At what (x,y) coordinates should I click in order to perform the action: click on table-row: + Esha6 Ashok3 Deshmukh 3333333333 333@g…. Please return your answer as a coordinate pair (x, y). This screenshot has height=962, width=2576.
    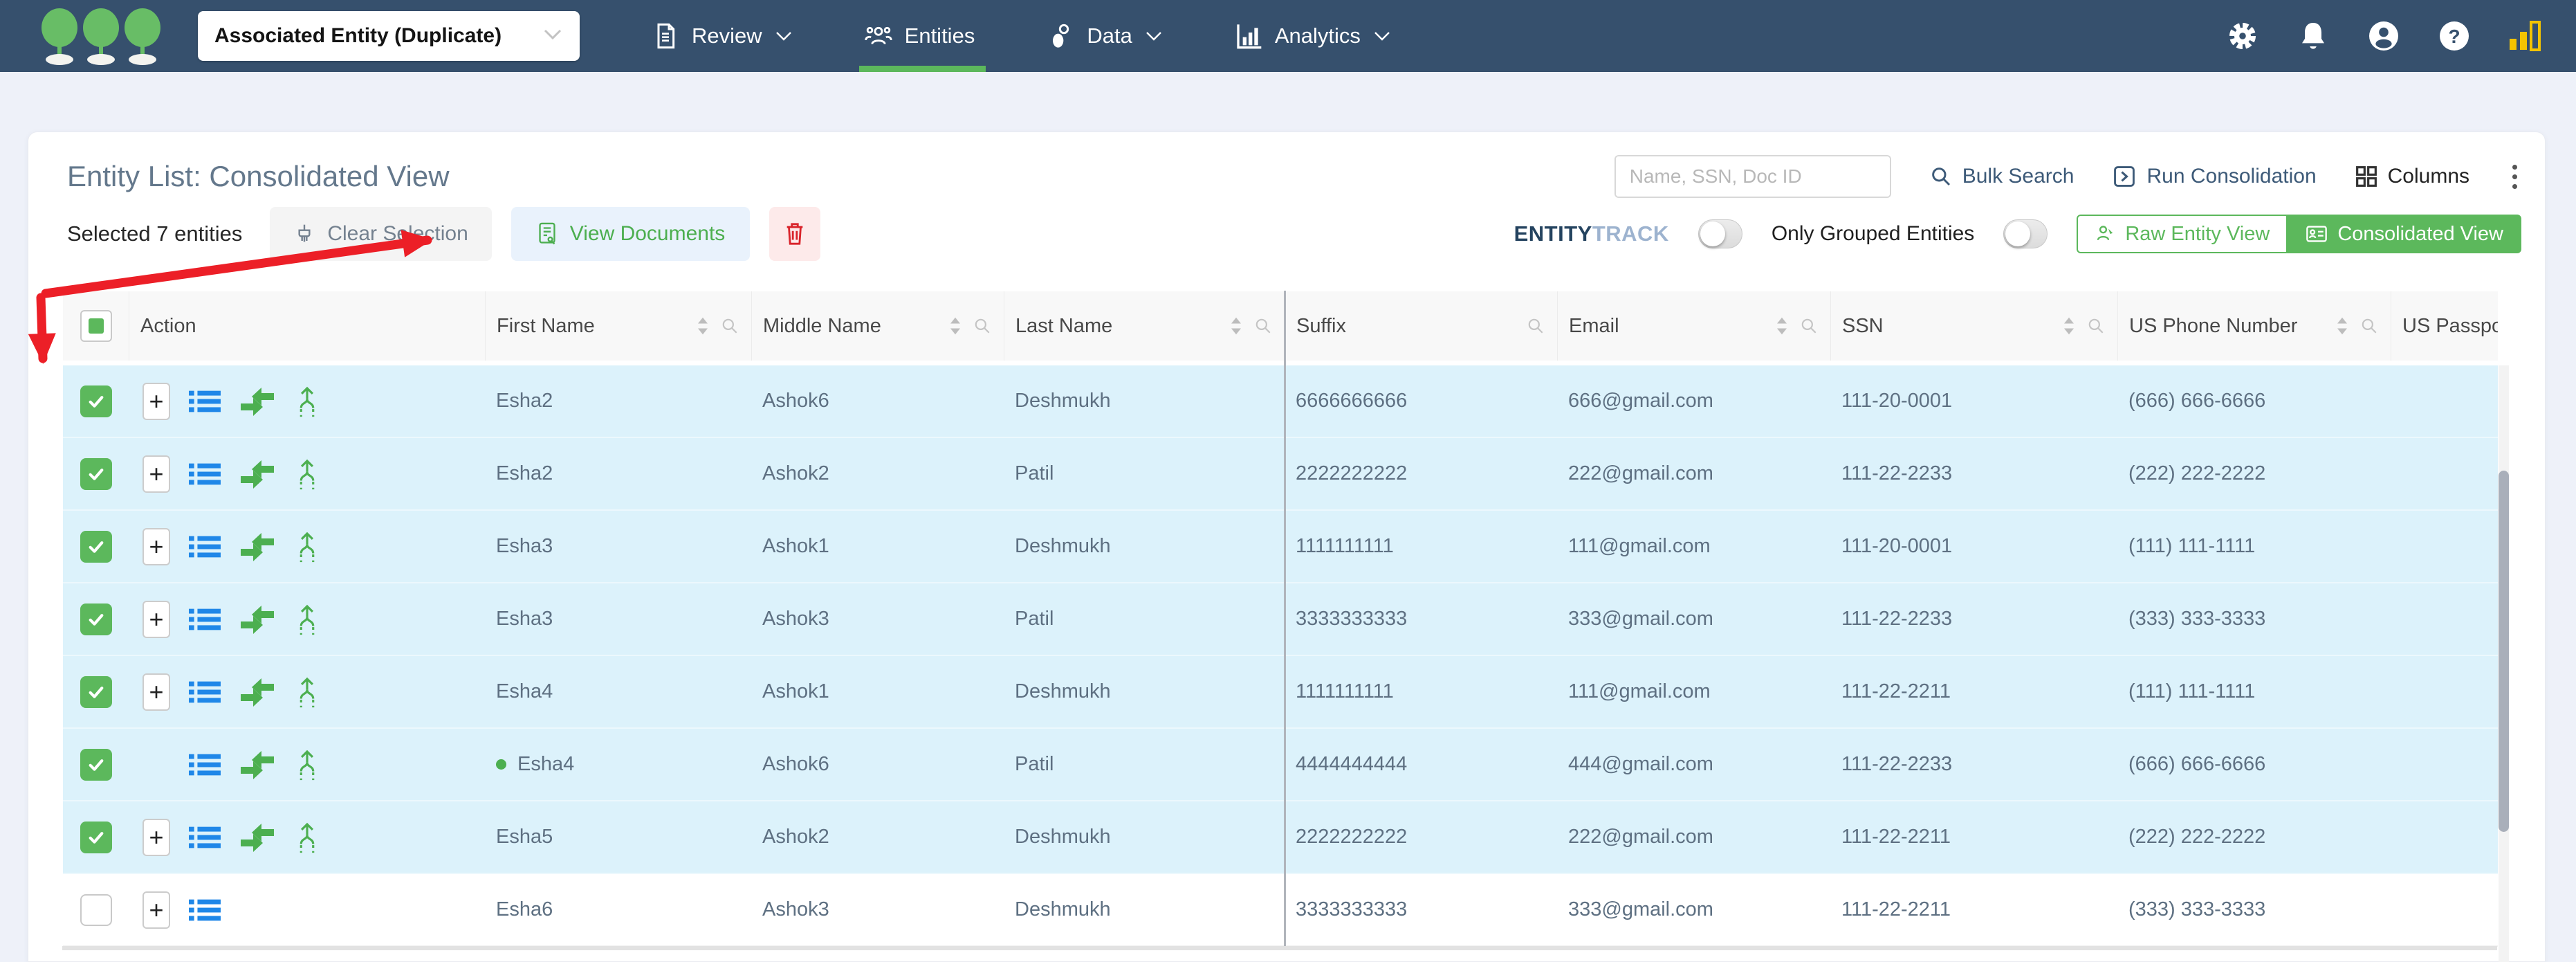
    Looking at the image, I should click on (1280, 910).